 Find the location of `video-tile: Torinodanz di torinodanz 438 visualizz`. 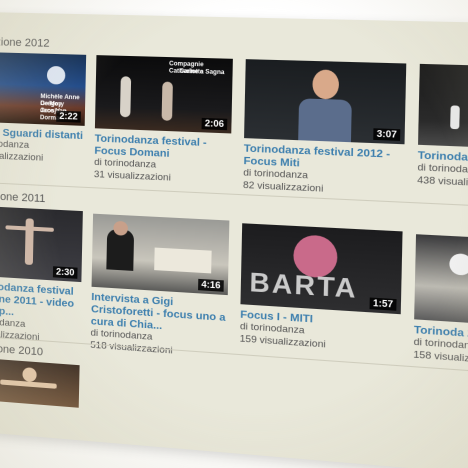

video-tile: Torinodanz di torinodanz 438 visualizz is located at coordinates (442, 127).